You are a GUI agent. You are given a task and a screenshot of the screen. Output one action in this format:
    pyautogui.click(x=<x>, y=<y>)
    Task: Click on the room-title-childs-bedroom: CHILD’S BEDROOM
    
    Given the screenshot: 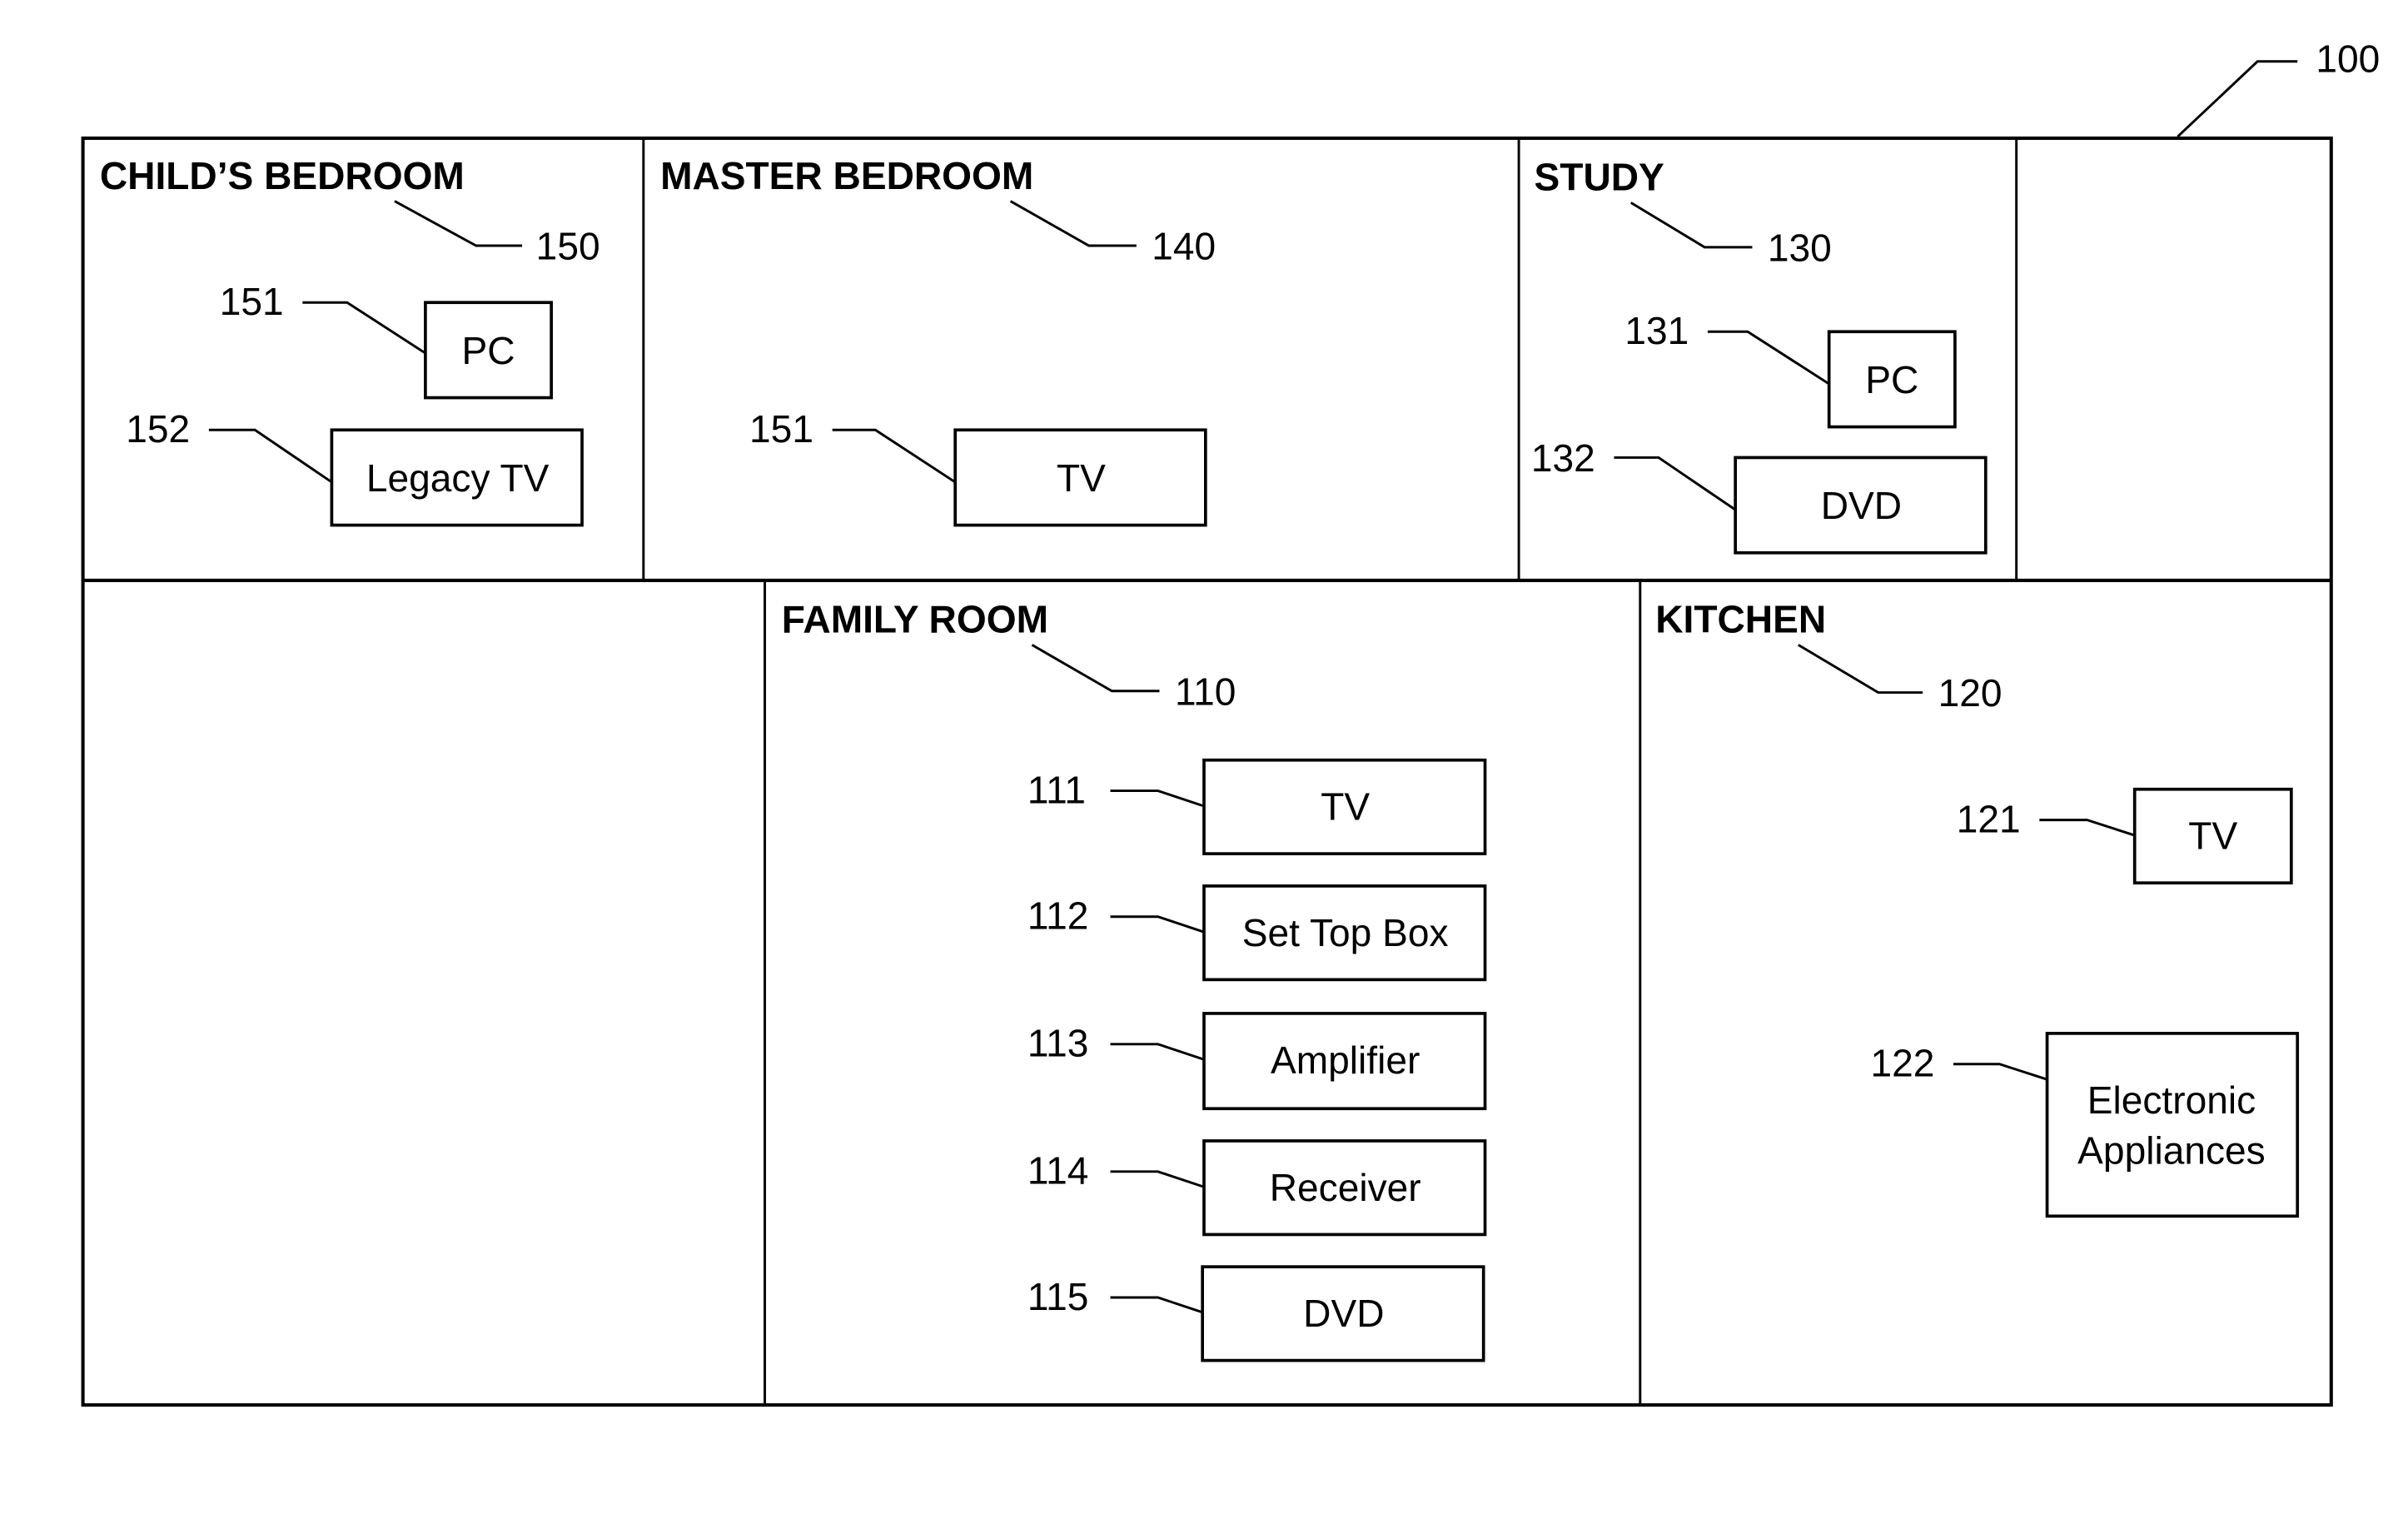 What is the action you would take?
    pyautogui.click(x=282, y=175)
    